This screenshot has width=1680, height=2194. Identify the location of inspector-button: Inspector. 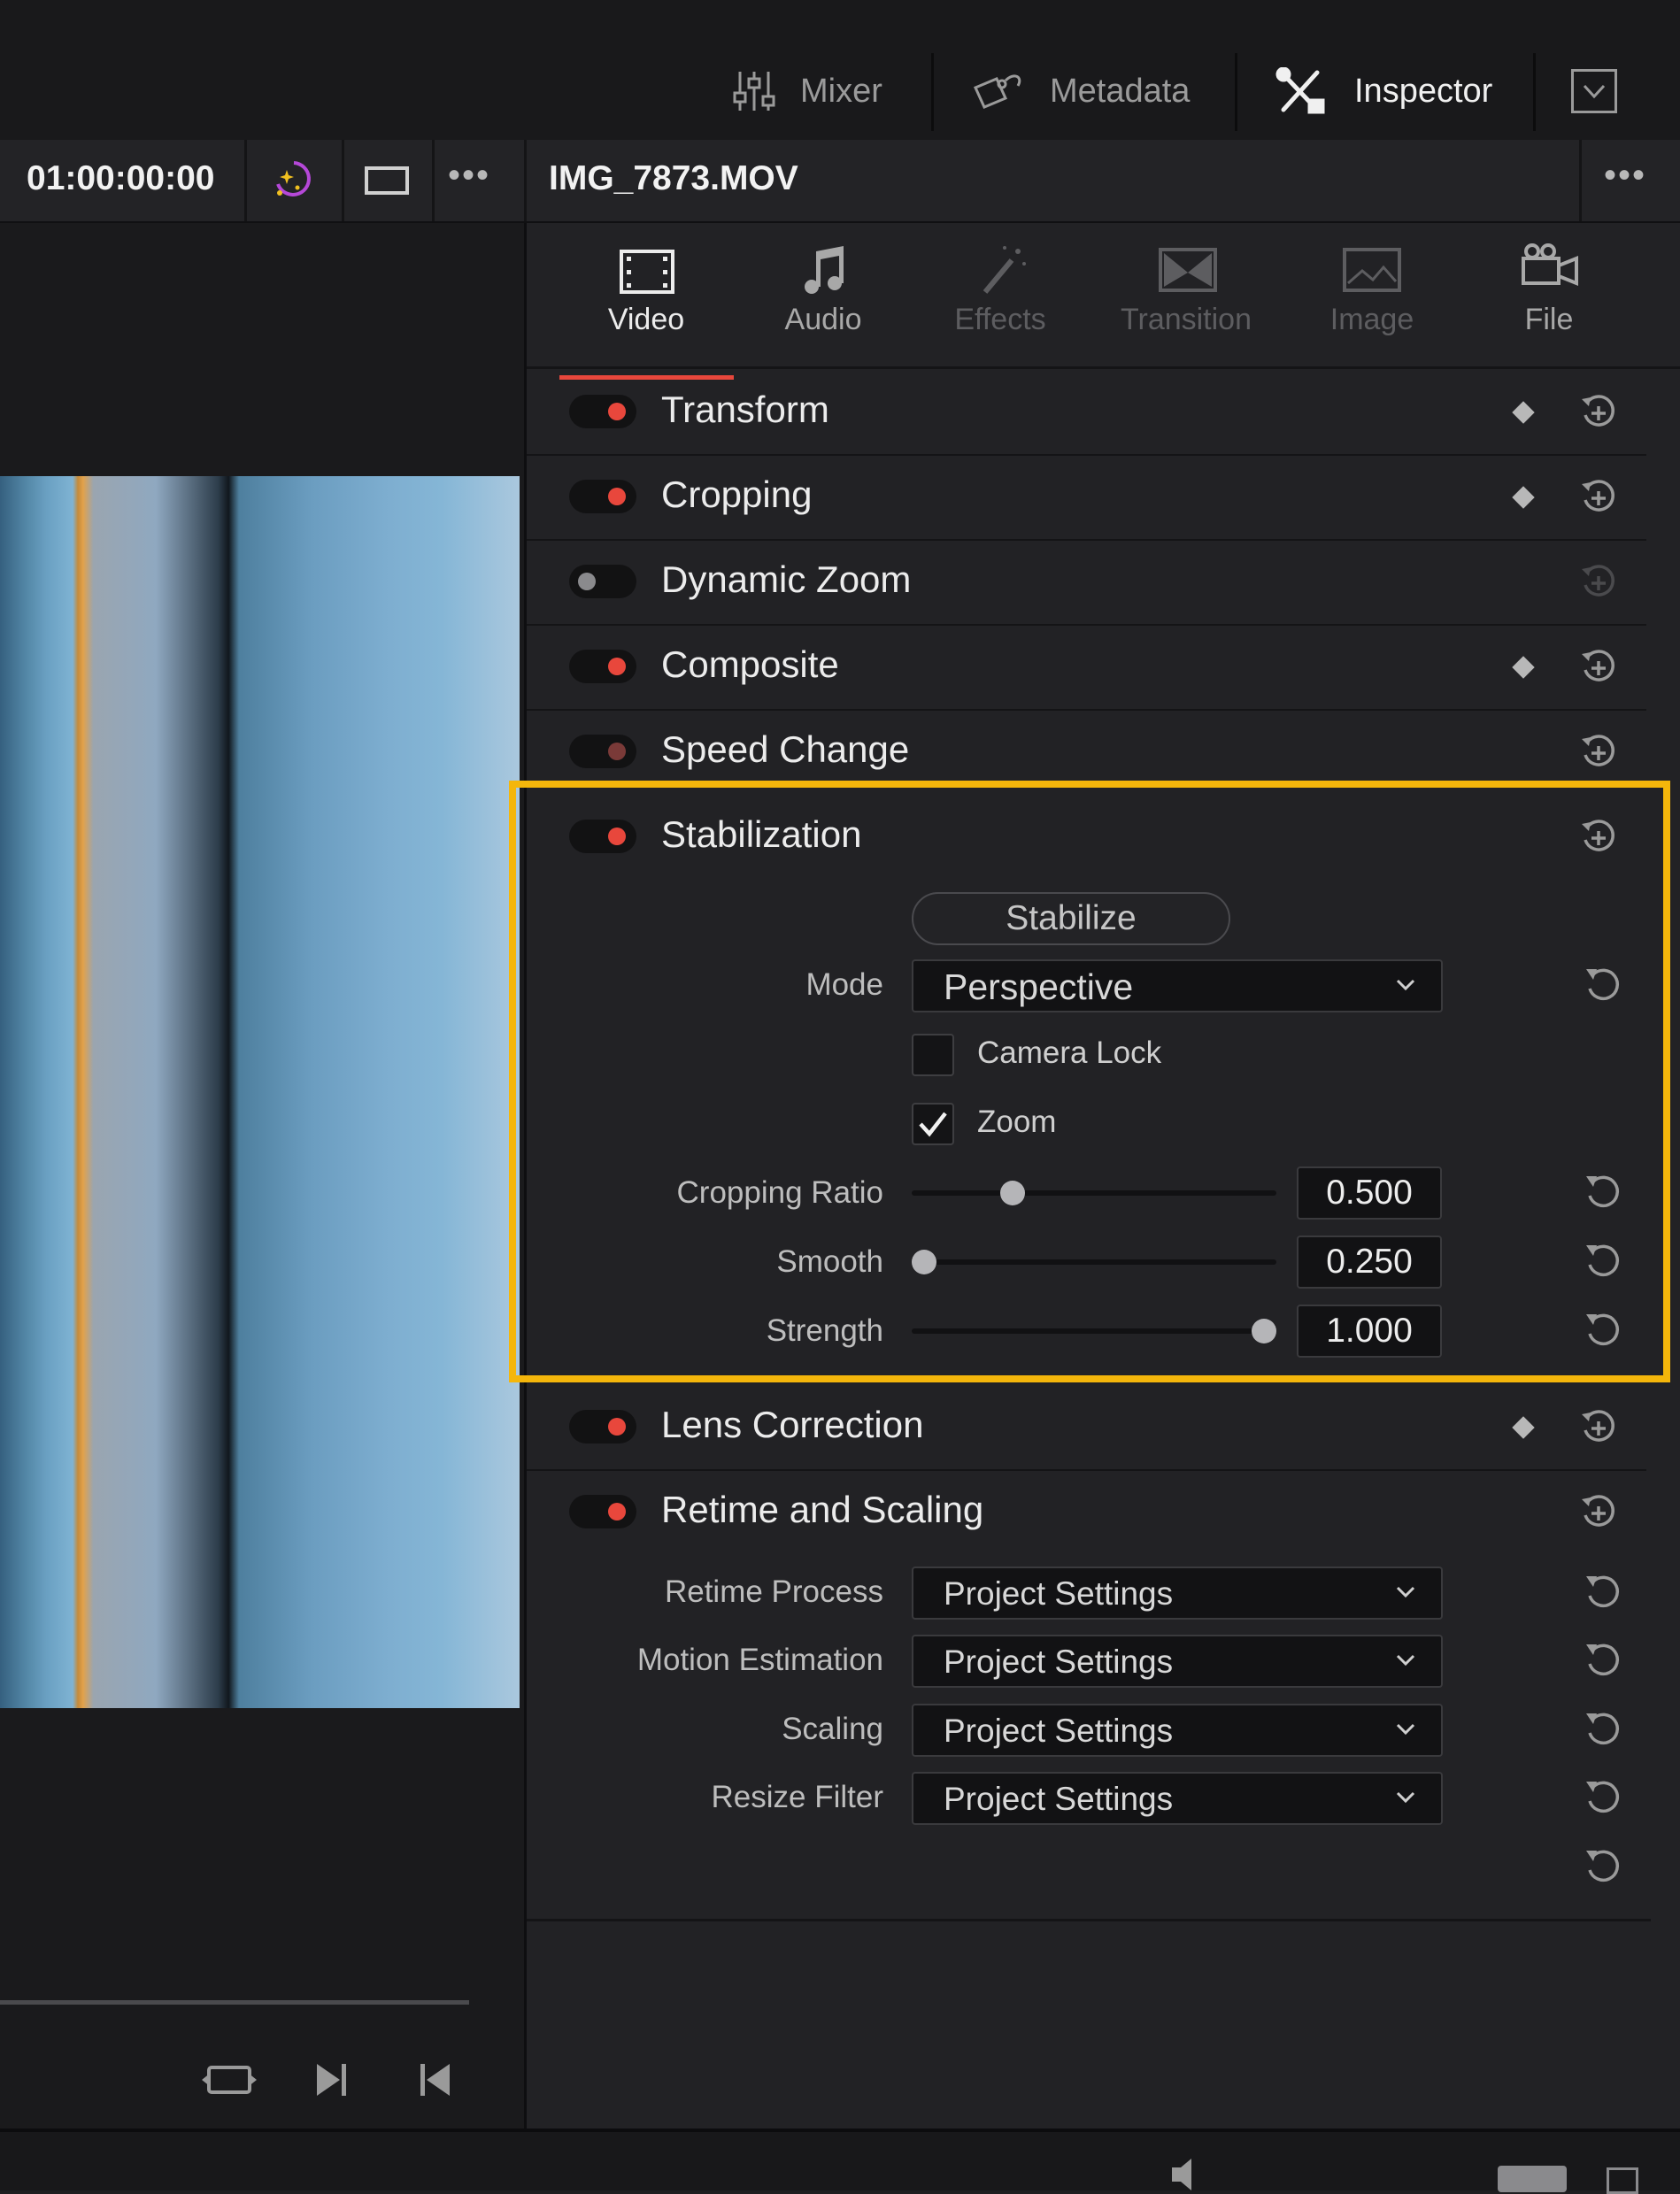
(1383, 91).